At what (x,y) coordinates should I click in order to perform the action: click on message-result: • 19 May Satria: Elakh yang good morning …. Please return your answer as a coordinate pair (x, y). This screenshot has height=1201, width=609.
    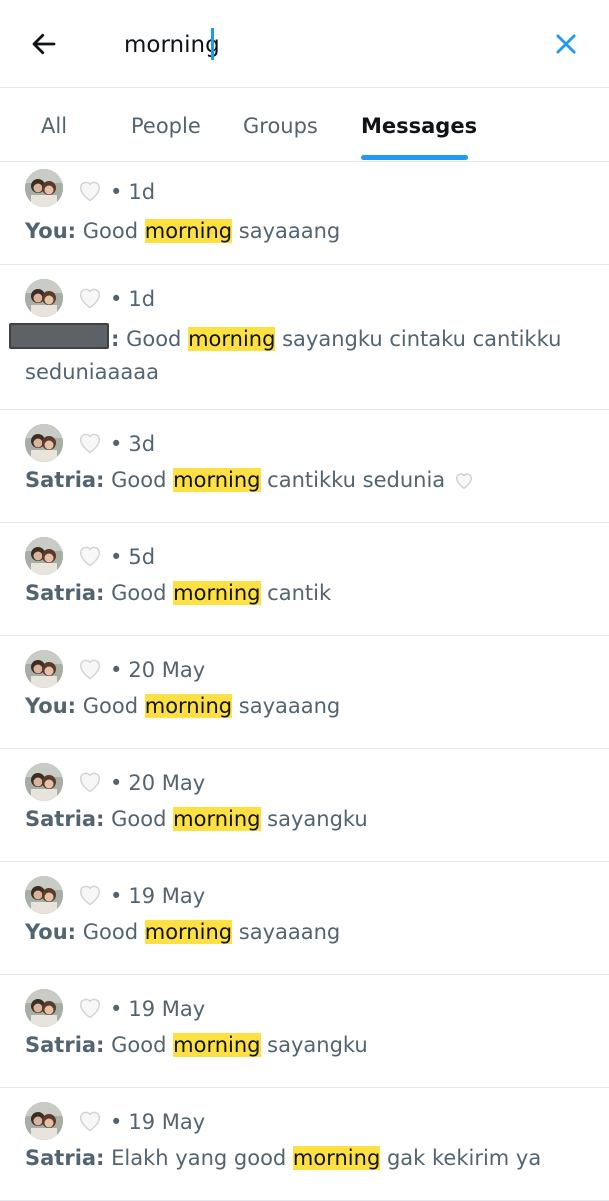
    Looking at the image, I should click on (304, 1144).